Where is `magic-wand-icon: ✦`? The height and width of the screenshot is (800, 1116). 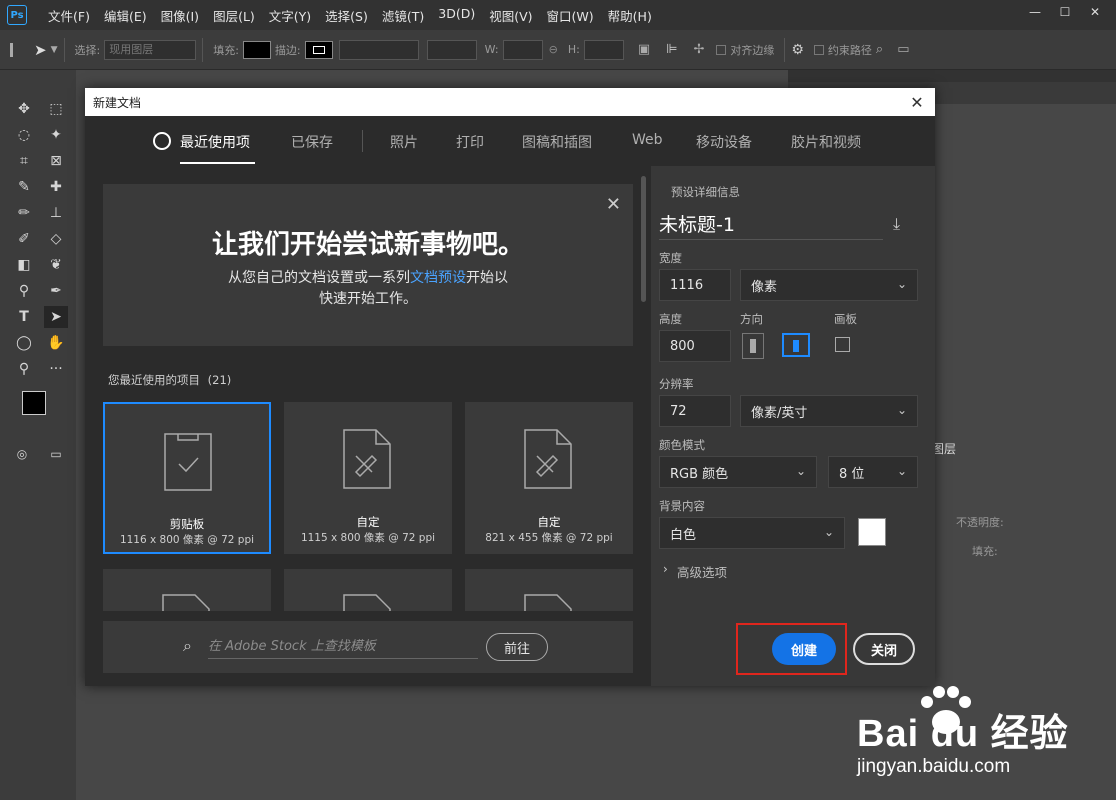
magic-wand-icon: ✦ is located at coordinates (56, 135).